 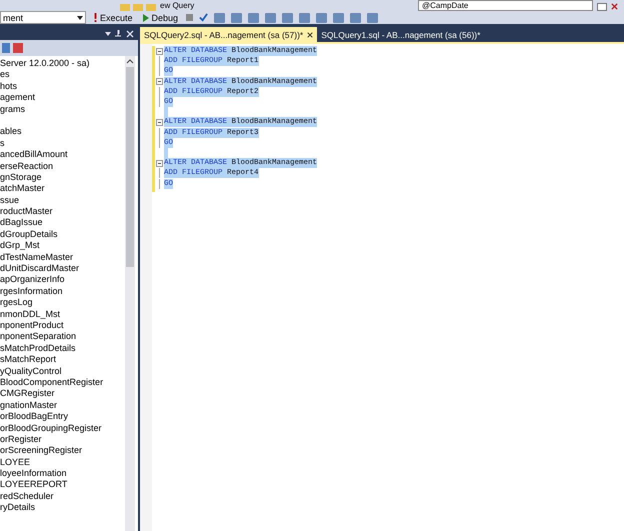 I want to click on editor-tab: SQLQuery2.sql - AB...nagement (sa (57))*, so click(x=229, y=34).